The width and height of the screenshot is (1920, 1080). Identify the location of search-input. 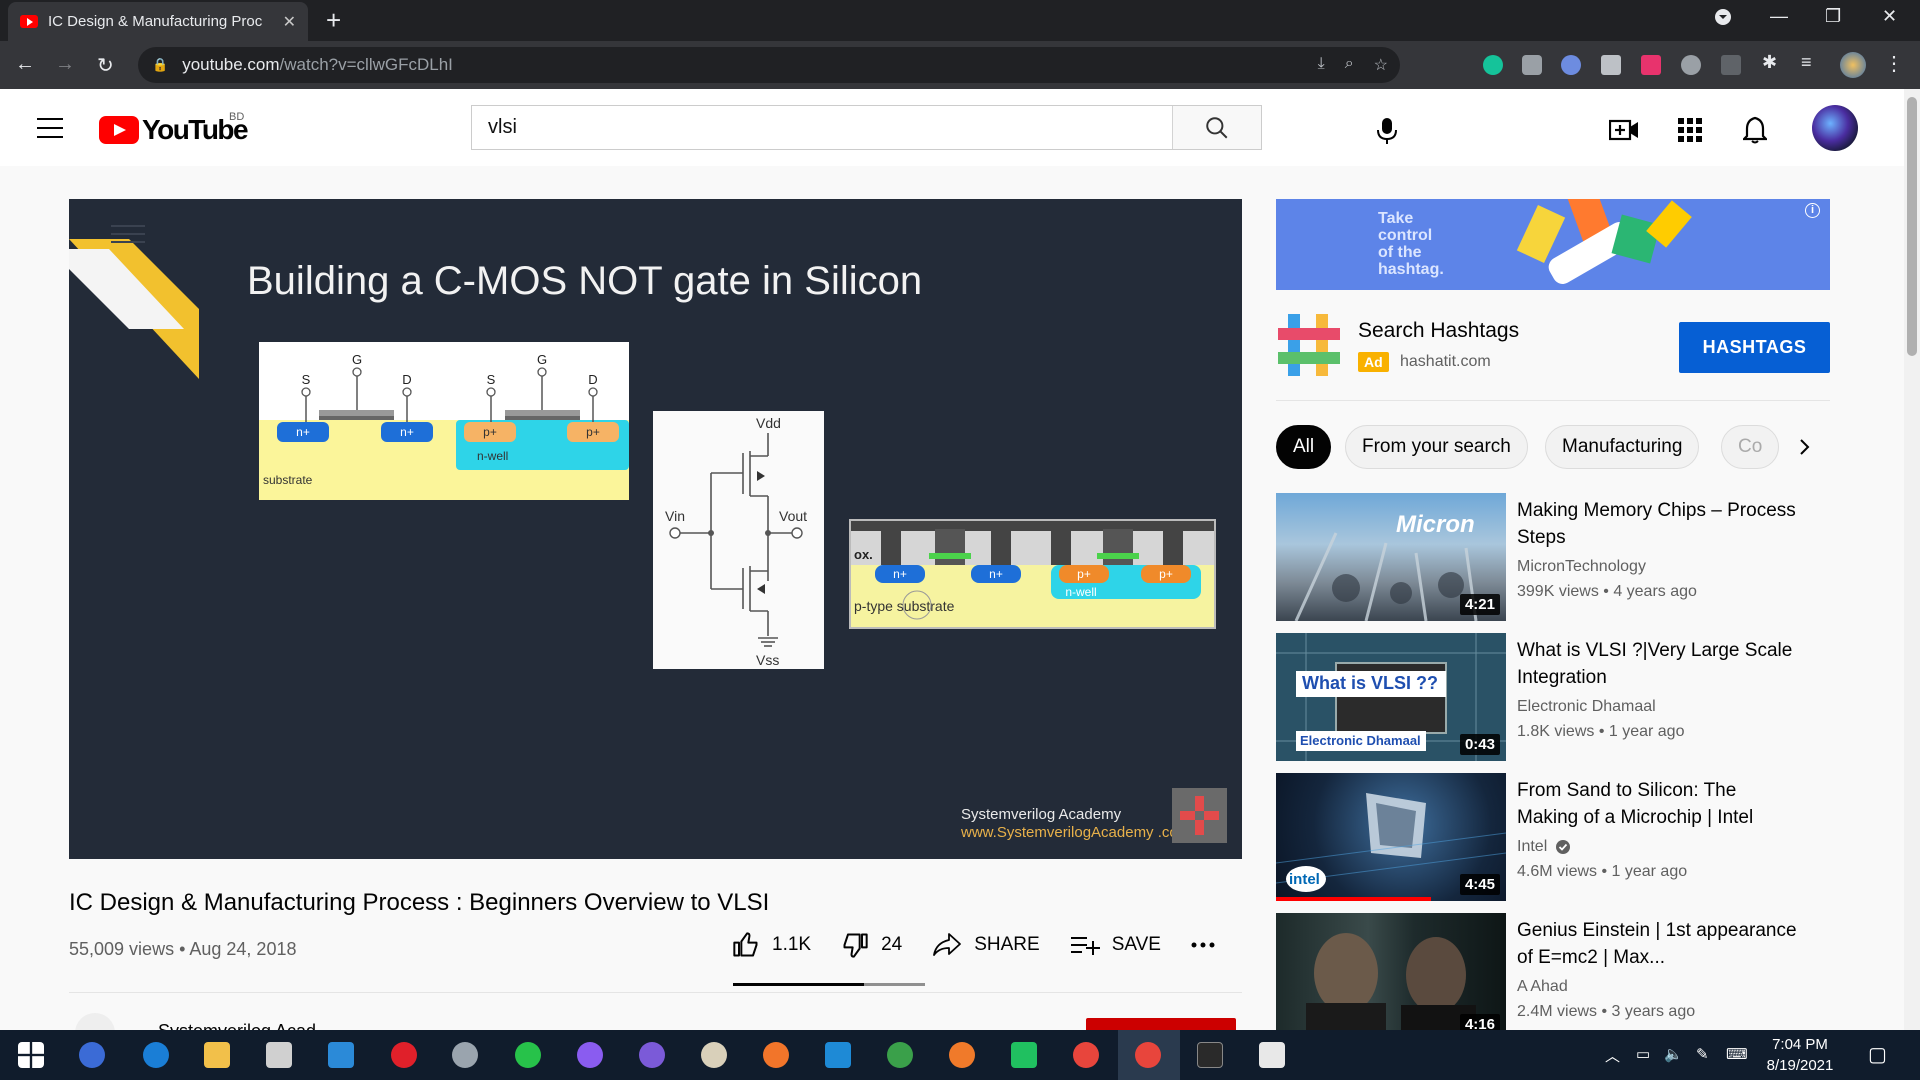
(822, 127).